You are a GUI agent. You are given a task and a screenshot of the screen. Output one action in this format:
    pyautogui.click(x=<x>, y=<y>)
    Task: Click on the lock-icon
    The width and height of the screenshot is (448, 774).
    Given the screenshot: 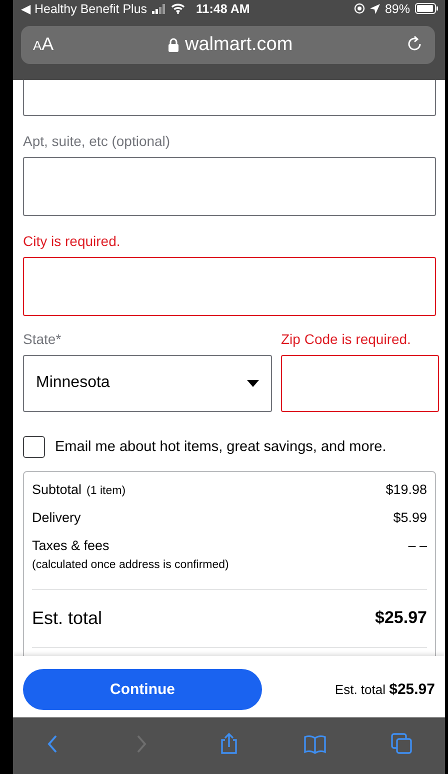 What is the action you would take?
    pyautogui.click(x=173, y=45)
    